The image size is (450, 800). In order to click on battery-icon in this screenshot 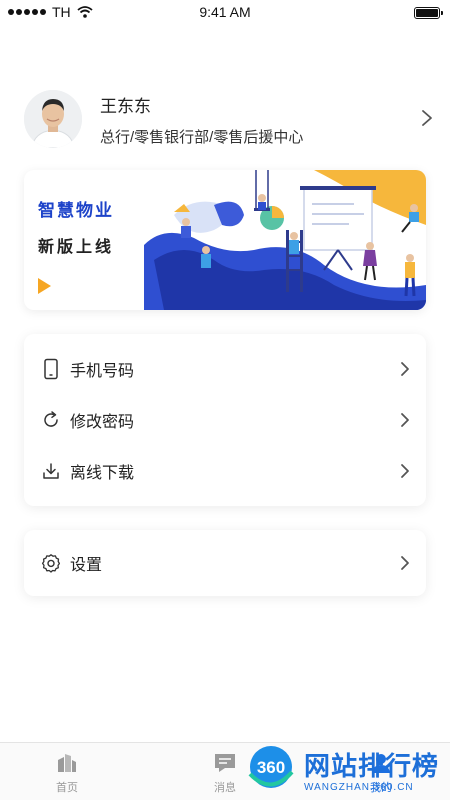, I will do `click(428, 13)`.